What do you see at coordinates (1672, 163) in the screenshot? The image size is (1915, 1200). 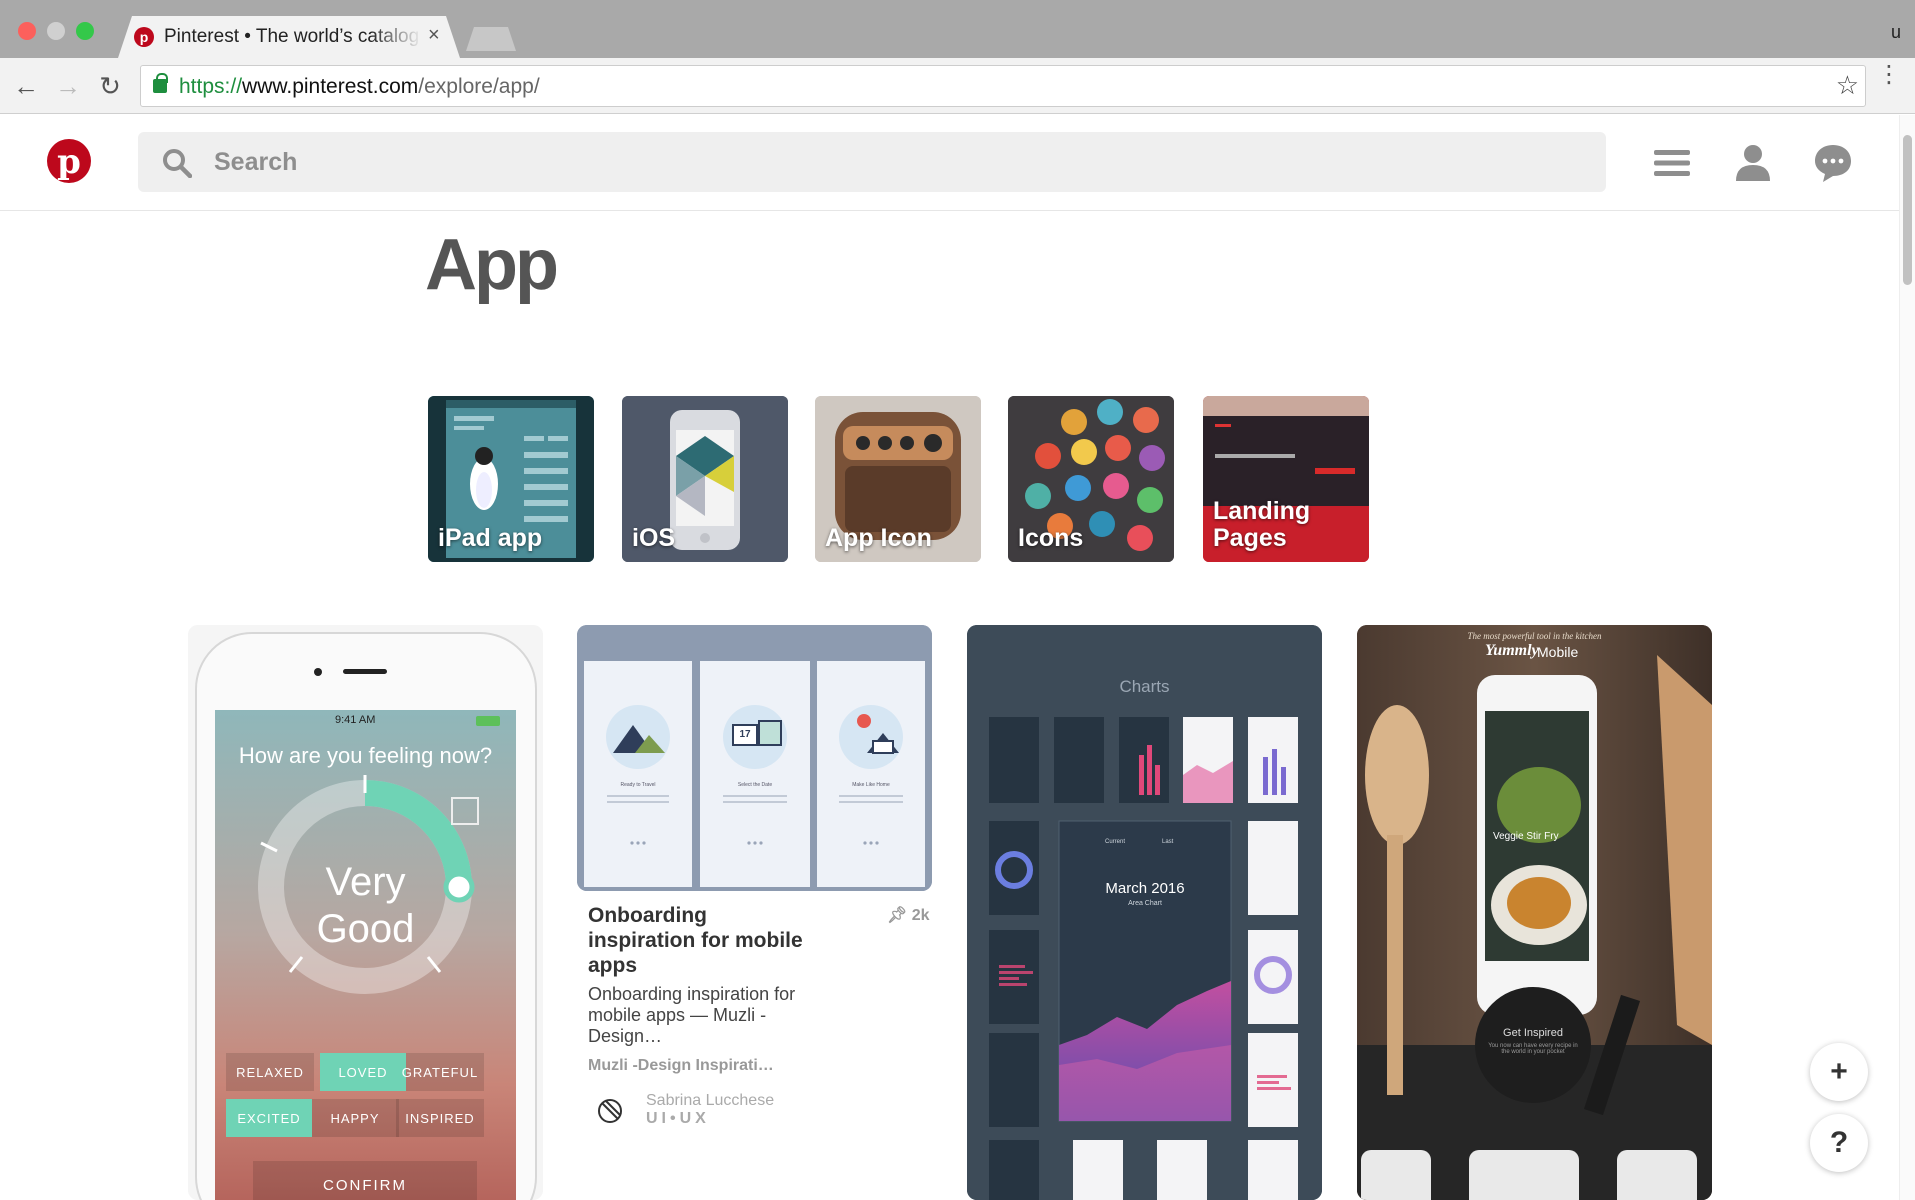 I see `menu-icon` at bounding box center [1672, 163].